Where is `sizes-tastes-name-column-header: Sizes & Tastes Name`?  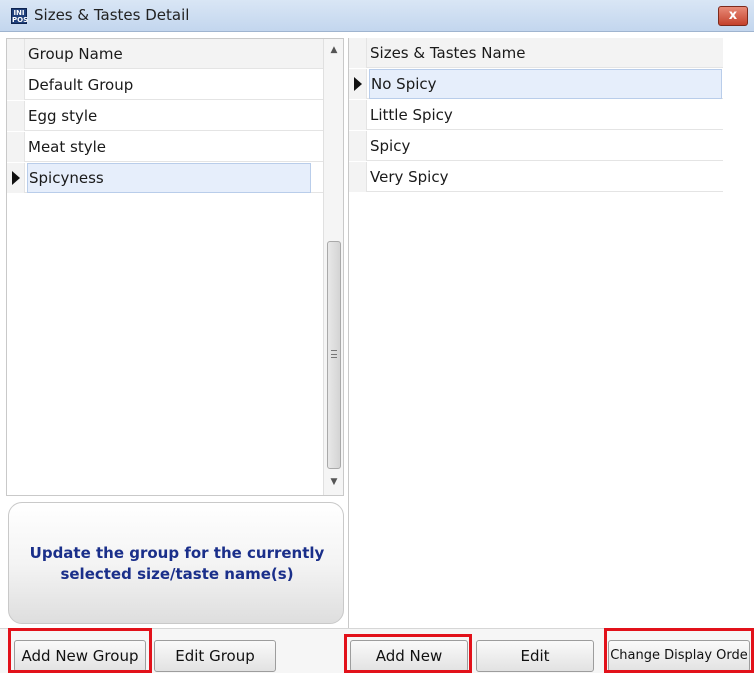 sizes-tastes-name-column-header: Sizes & Tastes Name is located at coordinates (545, 53).